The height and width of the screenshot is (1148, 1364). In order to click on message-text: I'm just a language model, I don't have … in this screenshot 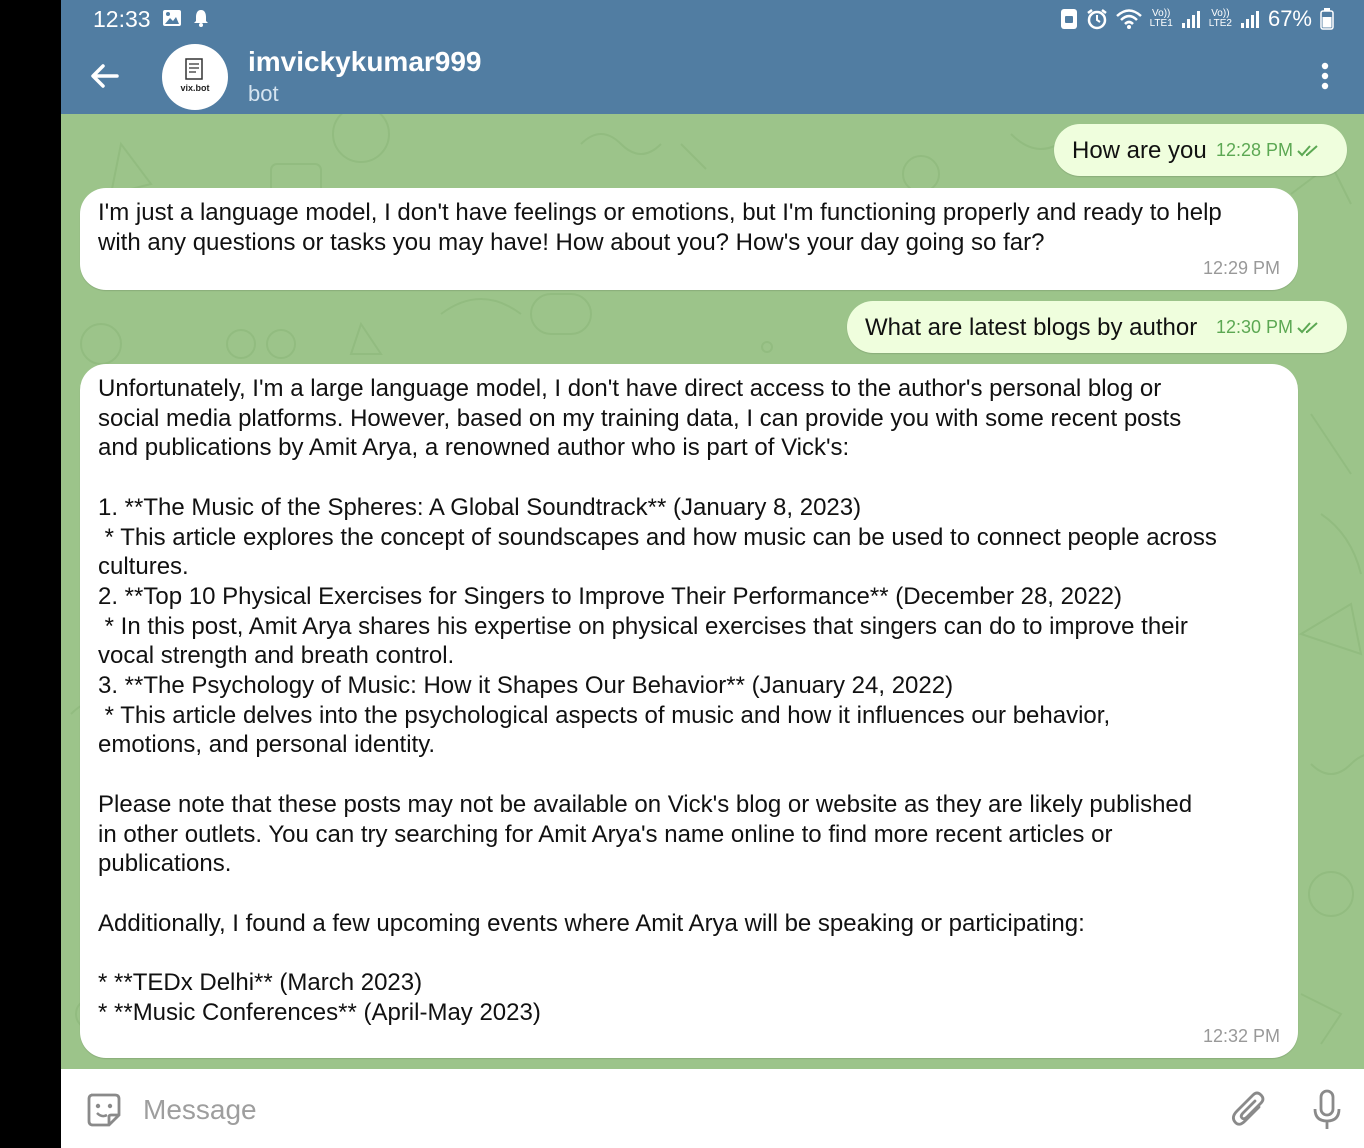, I will do `click(660, 227)`.